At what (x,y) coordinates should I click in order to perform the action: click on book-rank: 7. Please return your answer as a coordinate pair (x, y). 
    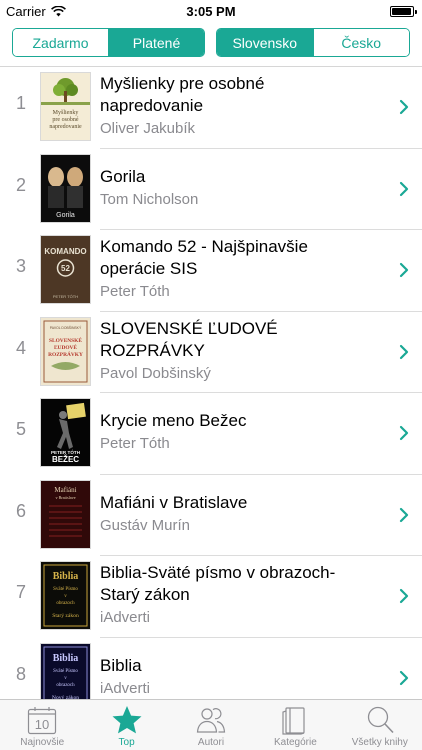
    Looking at the image, I should click on (20, 592).